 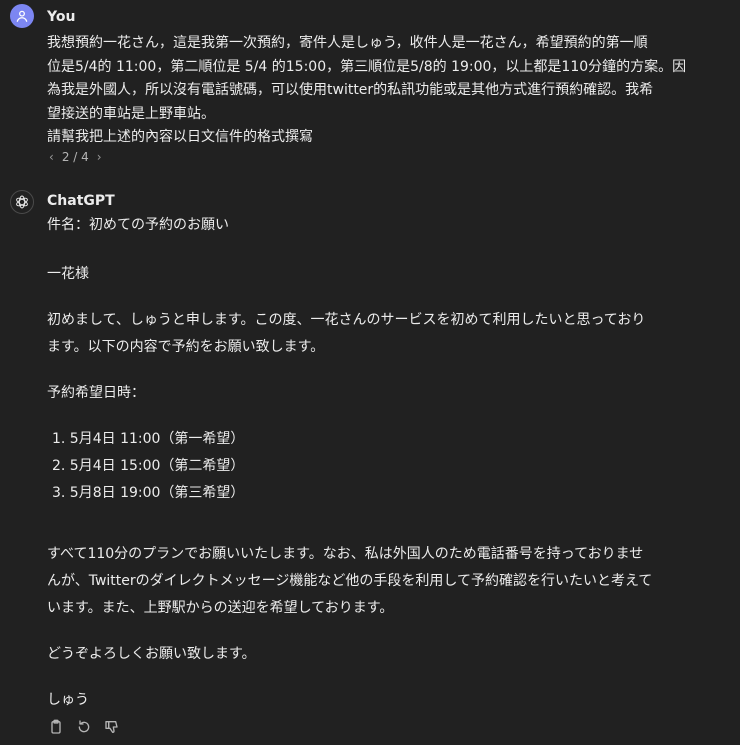 I want to click on message-version-pager: ‹ 2 / 4 ›, so click(x=75, y=157).